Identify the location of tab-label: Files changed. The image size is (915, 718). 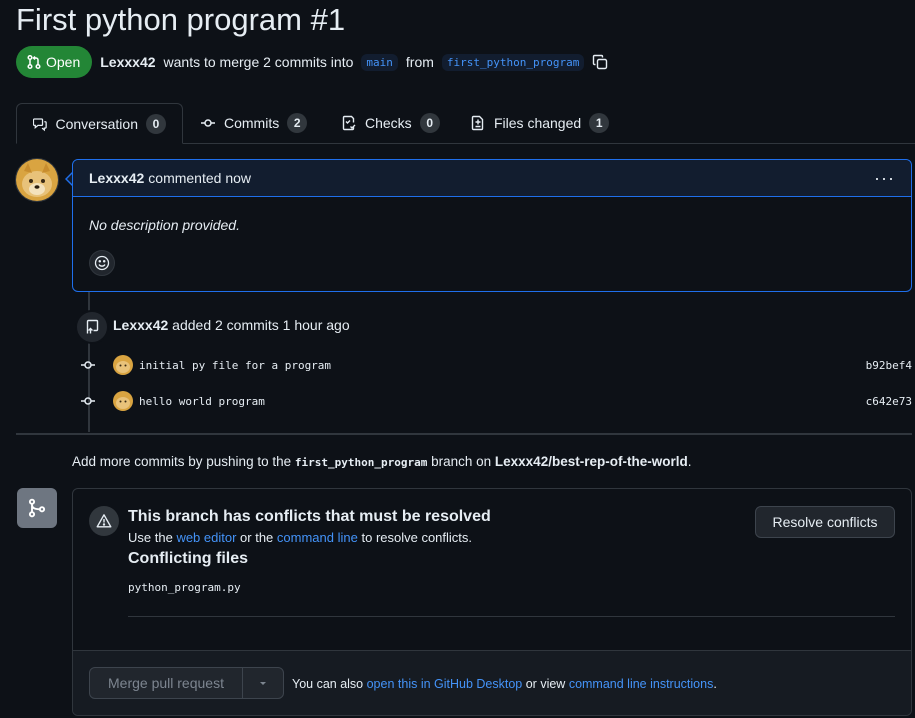
(538, 123).